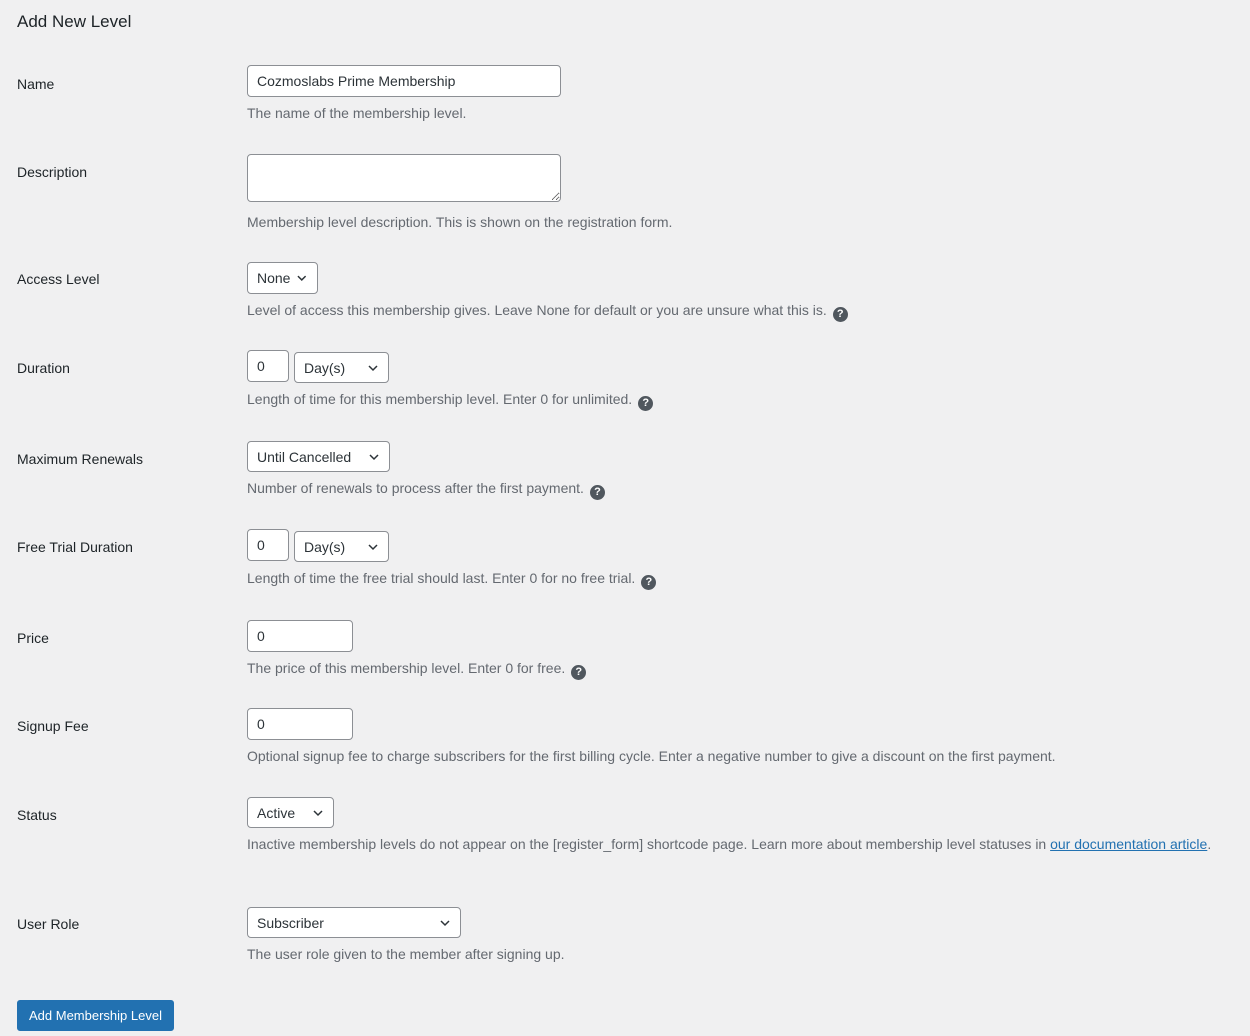 The height and width of the screenshot is (1036, 1250). I want to click on user-role-label: User Role, so click(48, 924).